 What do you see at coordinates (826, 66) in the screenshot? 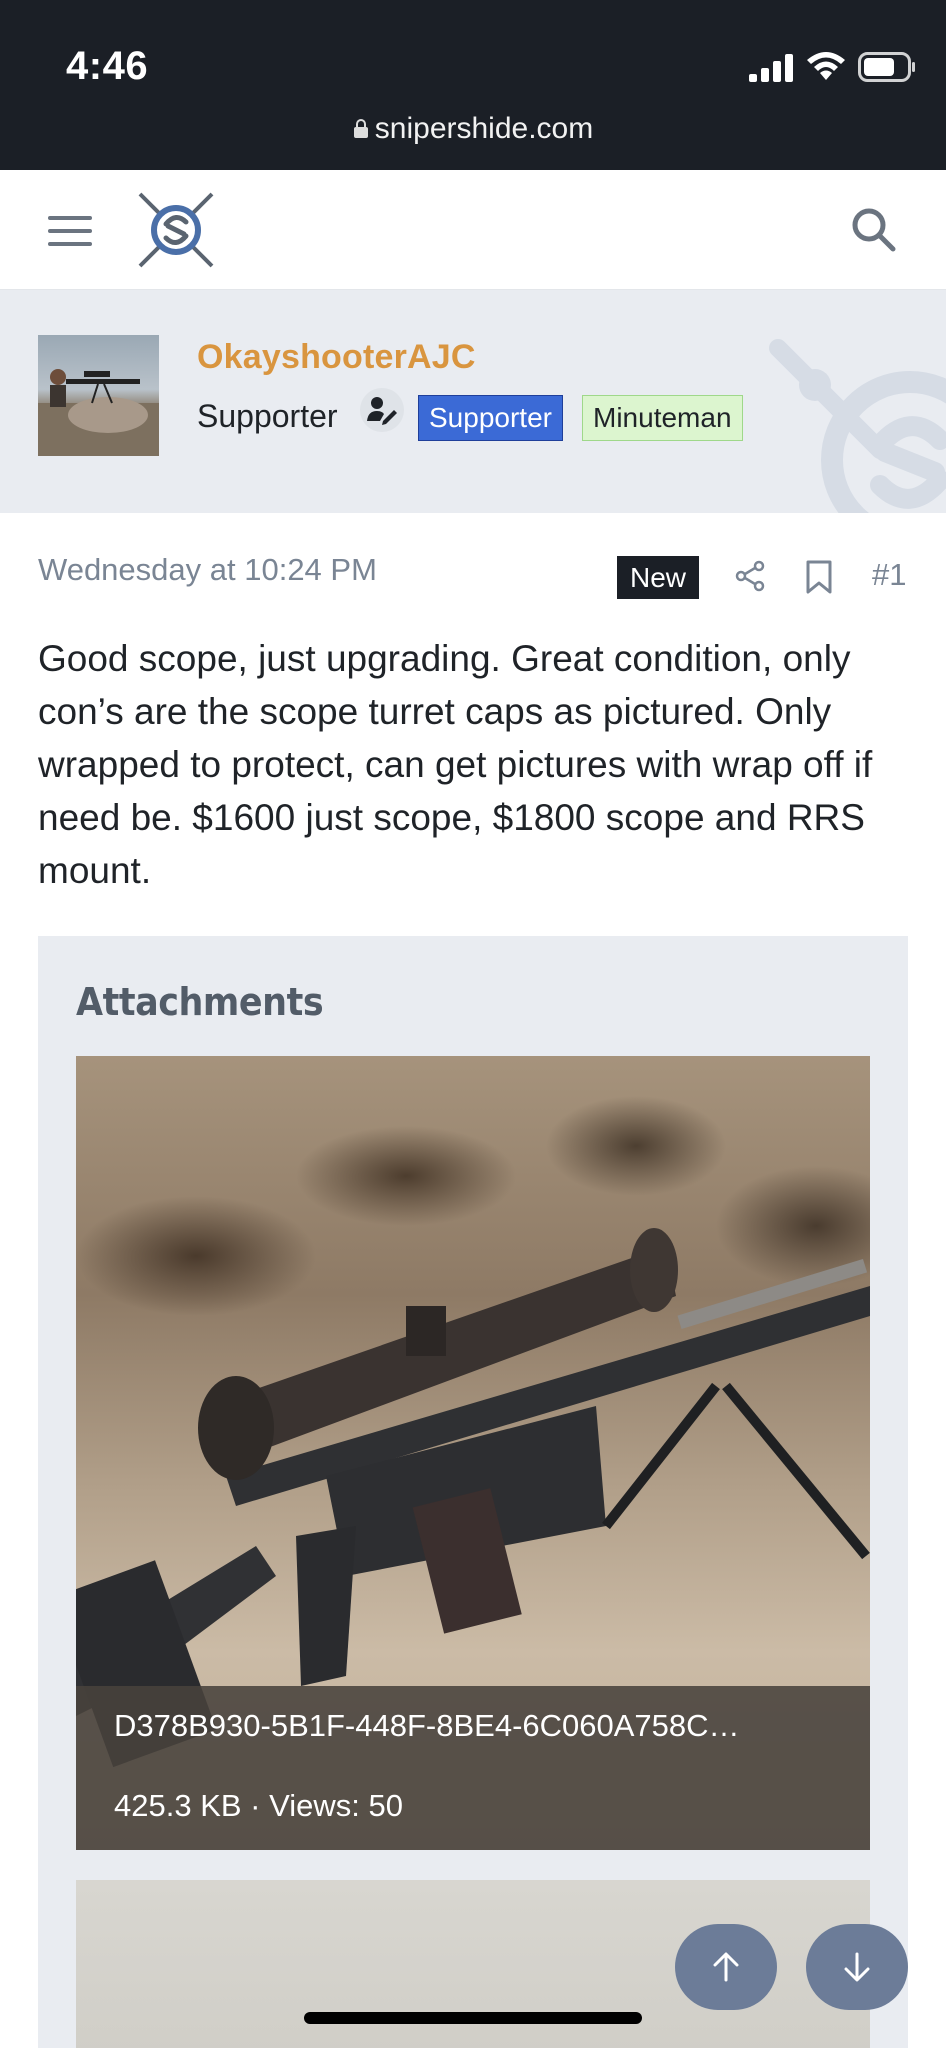
I see `wifi-icon` at bounding box center [826, 66].